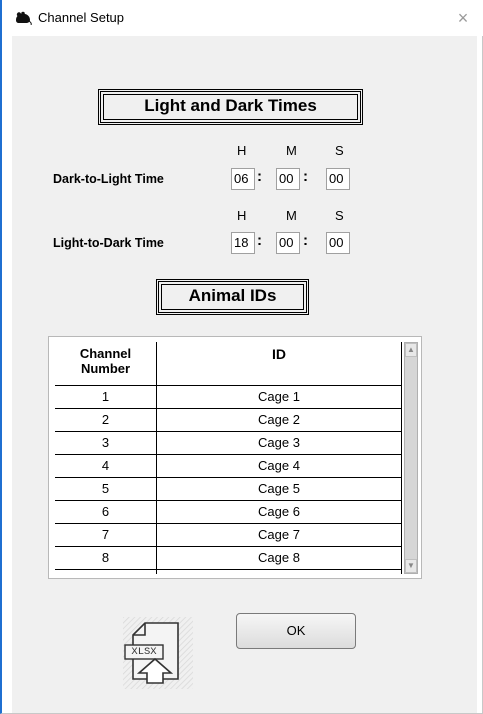  I want to click on scroll-up-arrow-icon: ▲, so click(411, 350).